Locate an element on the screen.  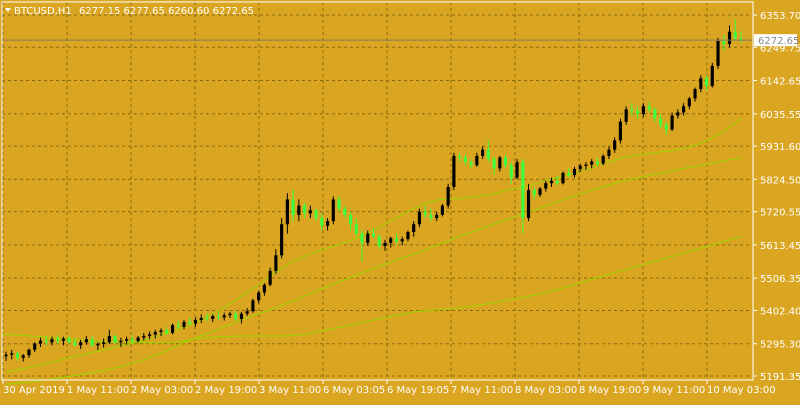
y-tick-label: 5931.60 is located at coordinates (780, 147).